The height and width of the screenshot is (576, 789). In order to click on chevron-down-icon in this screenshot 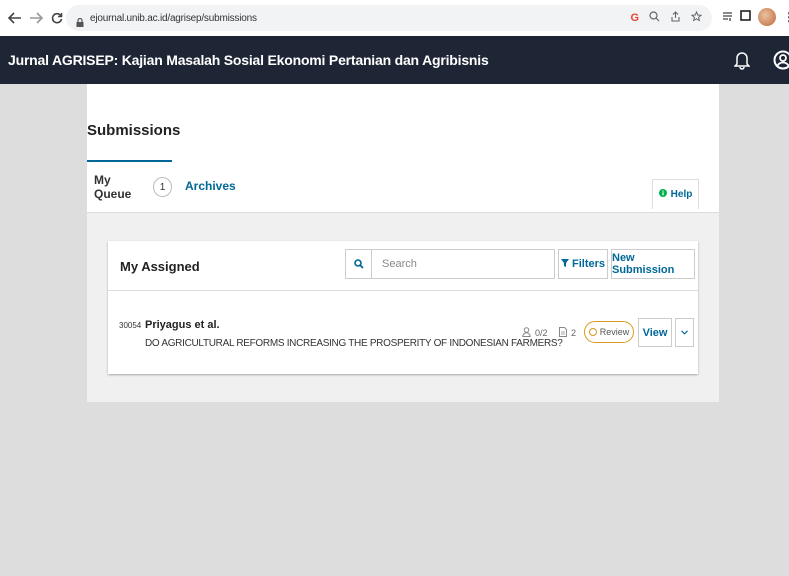, I will do `click(684, 332)`.